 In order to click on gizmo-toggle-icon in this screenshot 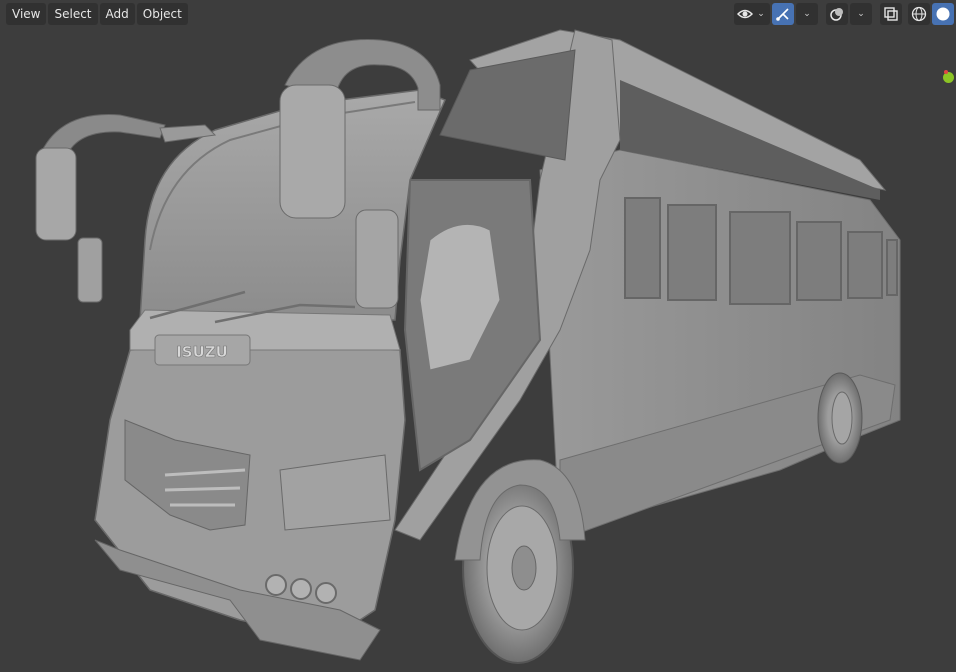, I will do `click(782, 14)`.